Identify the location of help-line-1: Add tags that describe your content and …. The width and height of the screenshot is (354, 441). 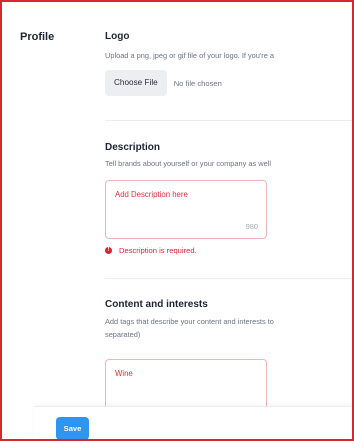
(189, 321).